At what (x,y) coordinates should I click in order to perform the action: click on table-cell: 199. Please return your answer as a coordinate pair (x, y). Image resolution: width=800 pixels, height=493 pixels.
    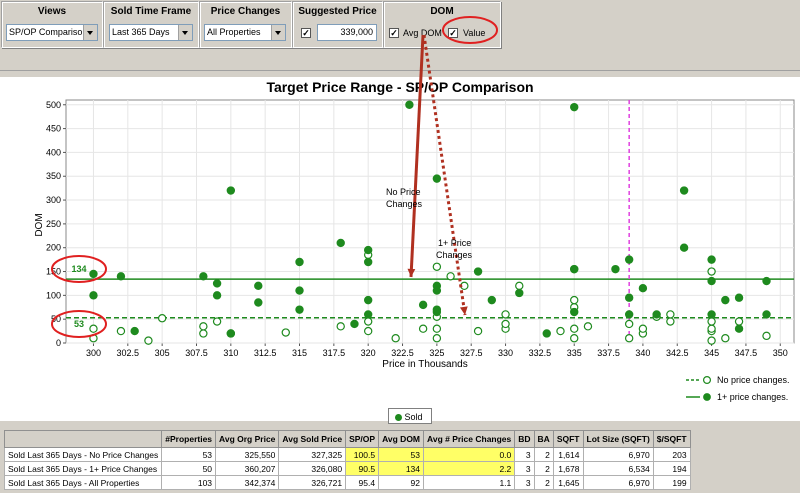
    Looking at the image, I should click on (671, 482).